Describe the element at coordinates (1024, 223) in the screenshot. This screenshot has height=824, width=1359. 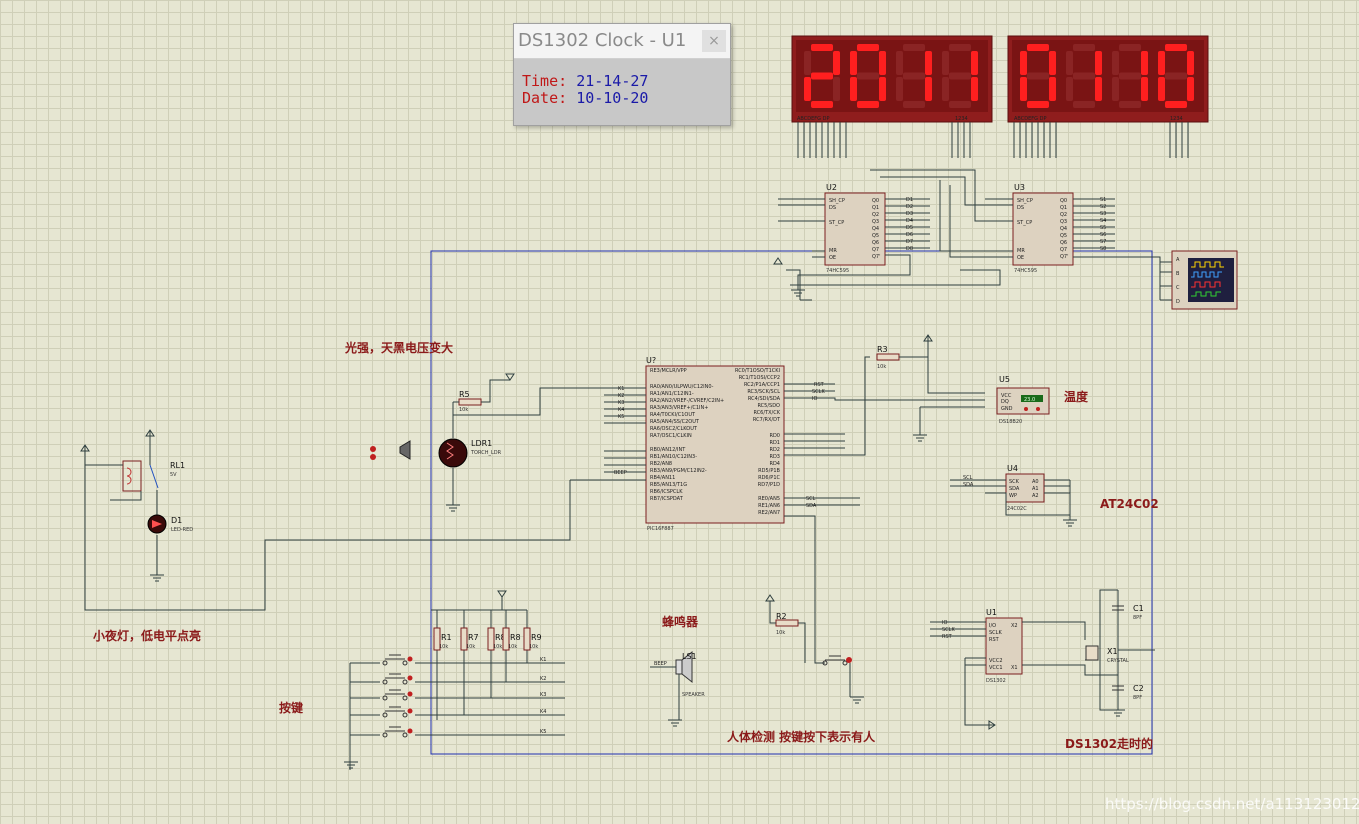
I see `u3-pin-stcp: ST_CP` at that location.